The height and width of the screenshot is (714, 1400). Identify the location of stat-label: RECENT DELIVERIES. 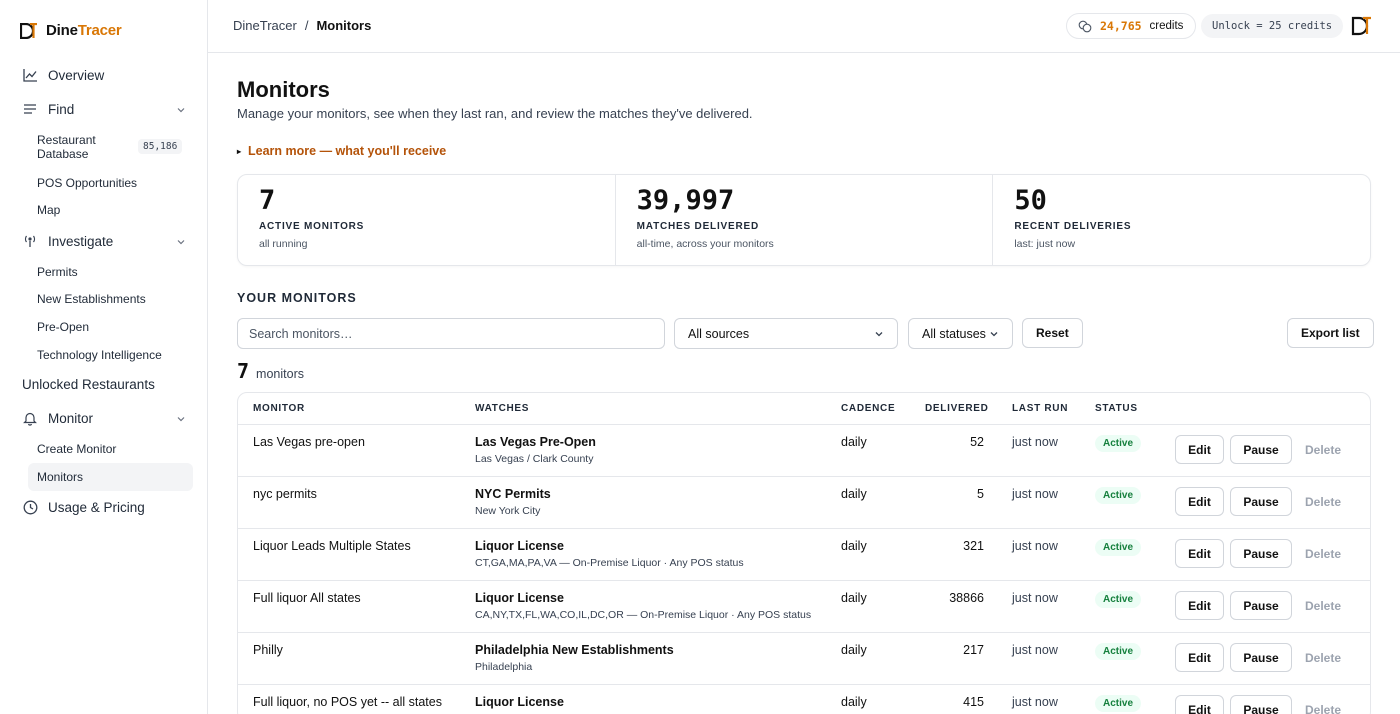
(1073, 226).